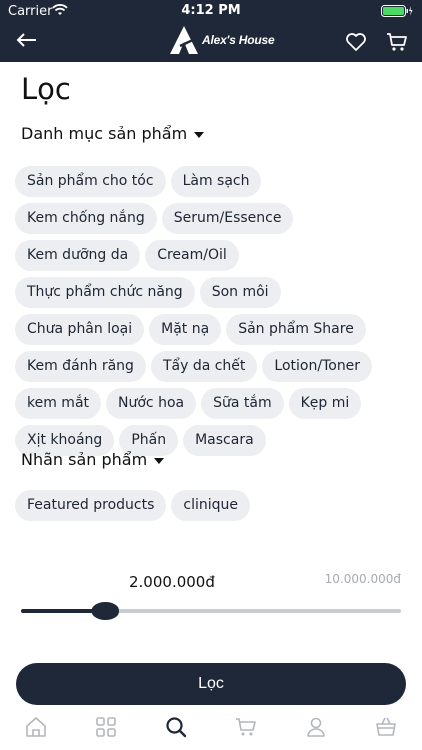 The image size is (422, 750). What do you see at coordinates (106, 727) in the screenshot?
I see `grid-icon` at bounding box center [106, 727].